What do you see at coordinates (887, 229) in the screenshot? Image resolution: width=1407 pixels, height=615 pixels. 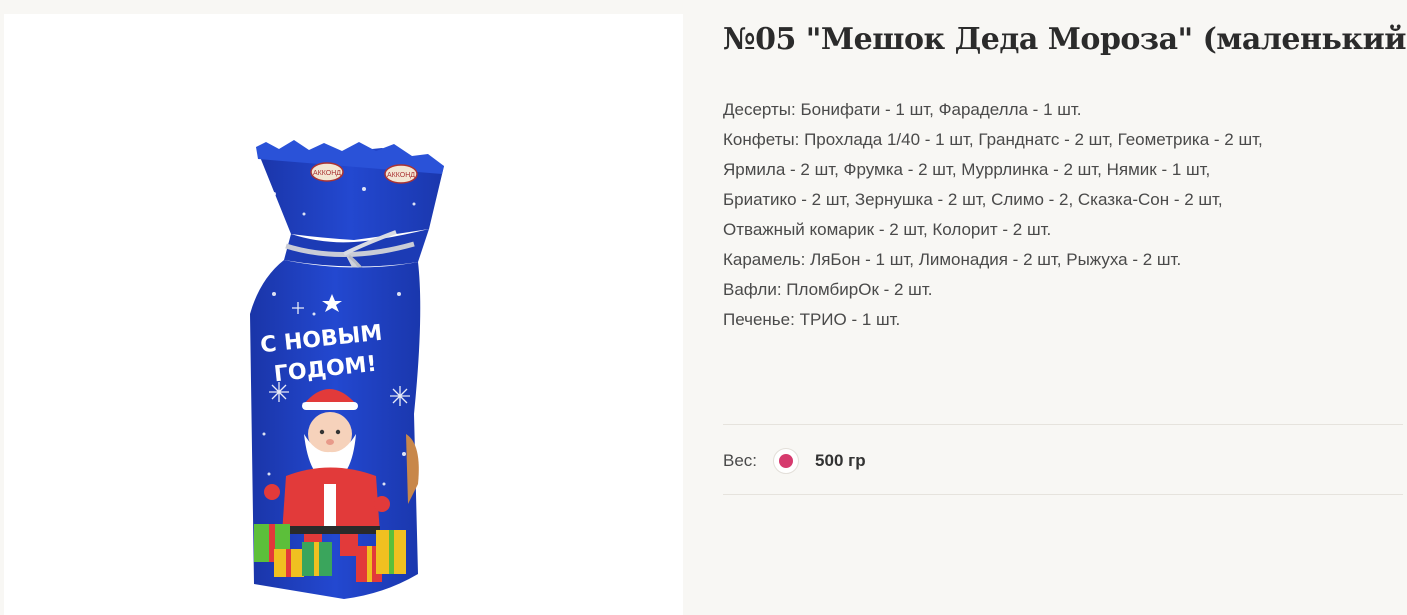 I see `description-line: Отважный комарик - 2 шт, Колорит - 2 шт.` at bounding box center [887, 229].